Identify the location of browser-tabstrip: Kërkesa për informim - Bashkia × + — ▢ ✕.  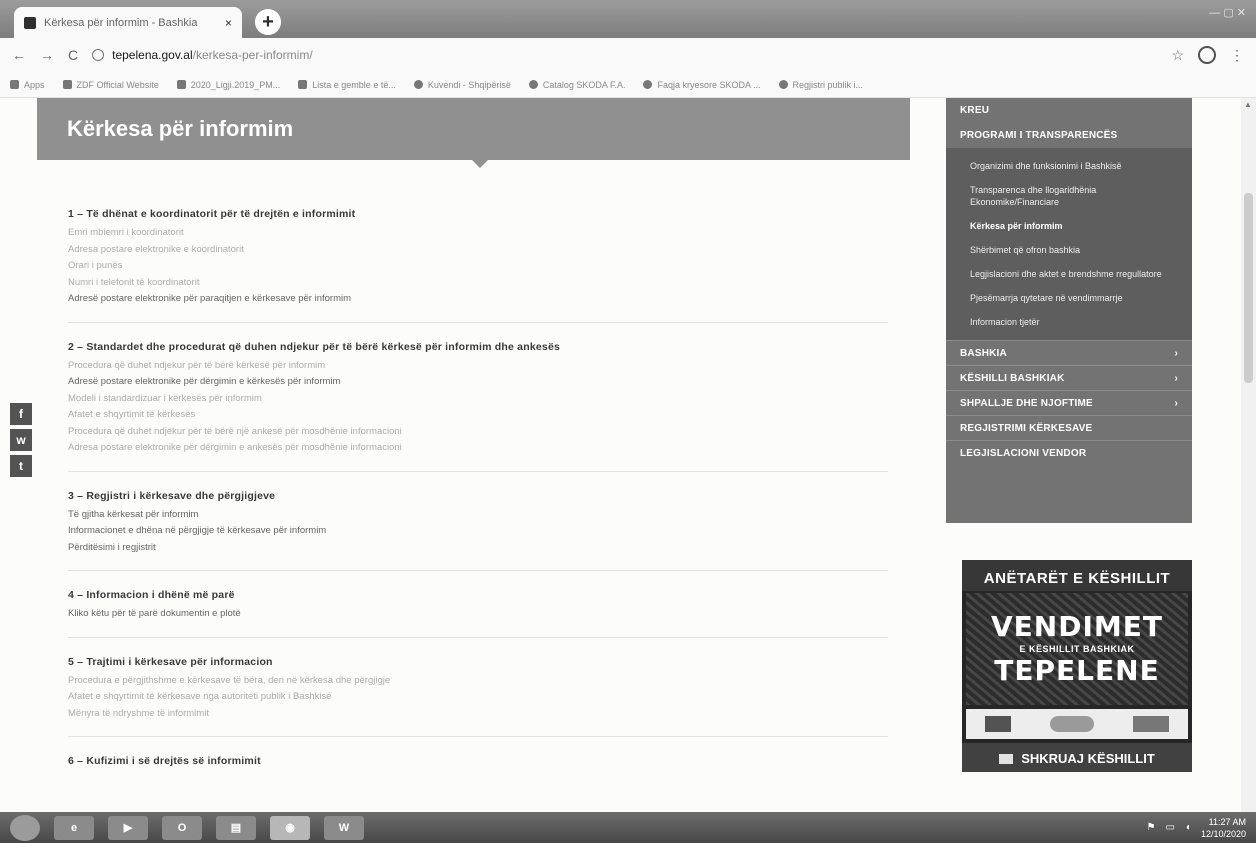
(628, 19).